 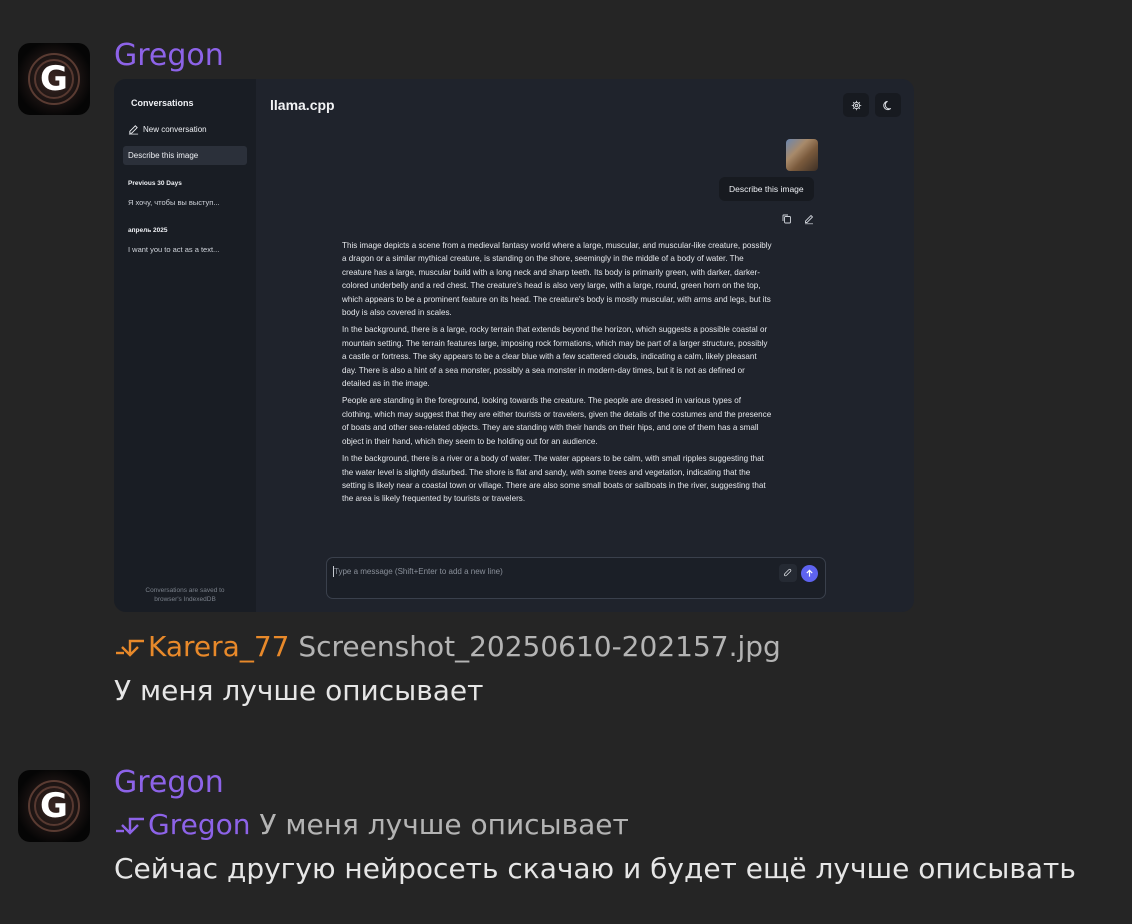 I want to click on reply-reference: Gregon У меня лучше описывает, so click(x=371, y=824).